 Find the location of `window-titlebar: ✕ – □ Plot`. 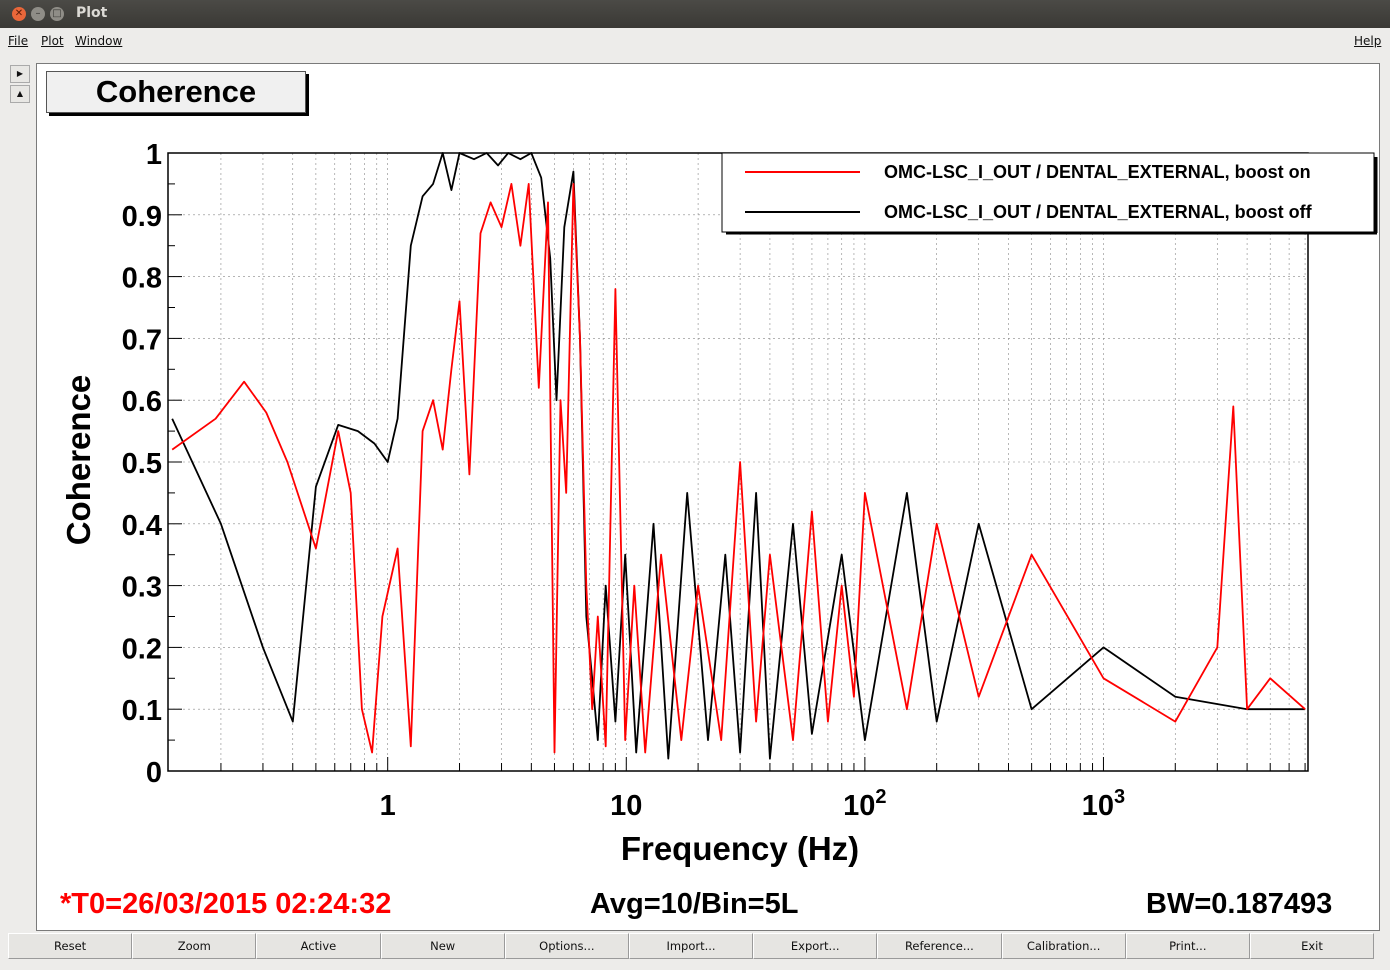

window-titlebar: ✕ – □ Plot is located at coordinates (695, 14).